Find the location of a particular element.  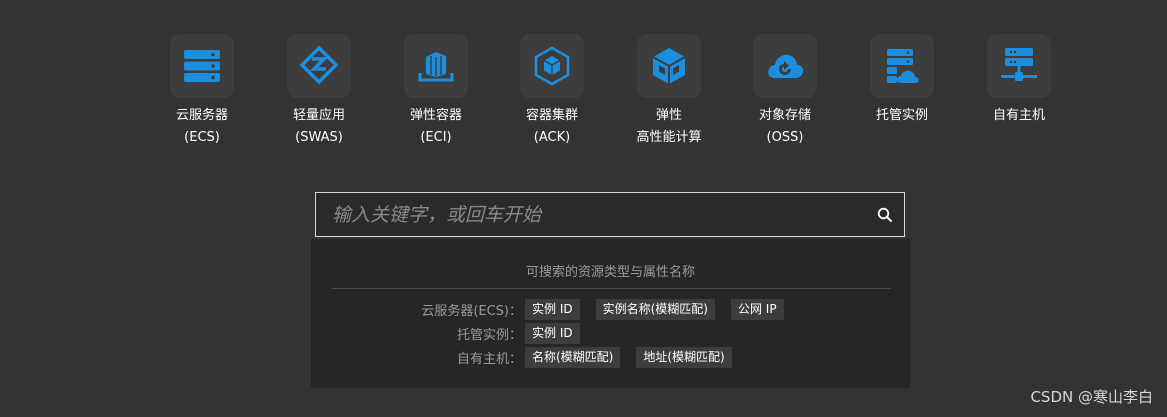

resource-type-label: 托管实例： is located at coordinates (489, 335).